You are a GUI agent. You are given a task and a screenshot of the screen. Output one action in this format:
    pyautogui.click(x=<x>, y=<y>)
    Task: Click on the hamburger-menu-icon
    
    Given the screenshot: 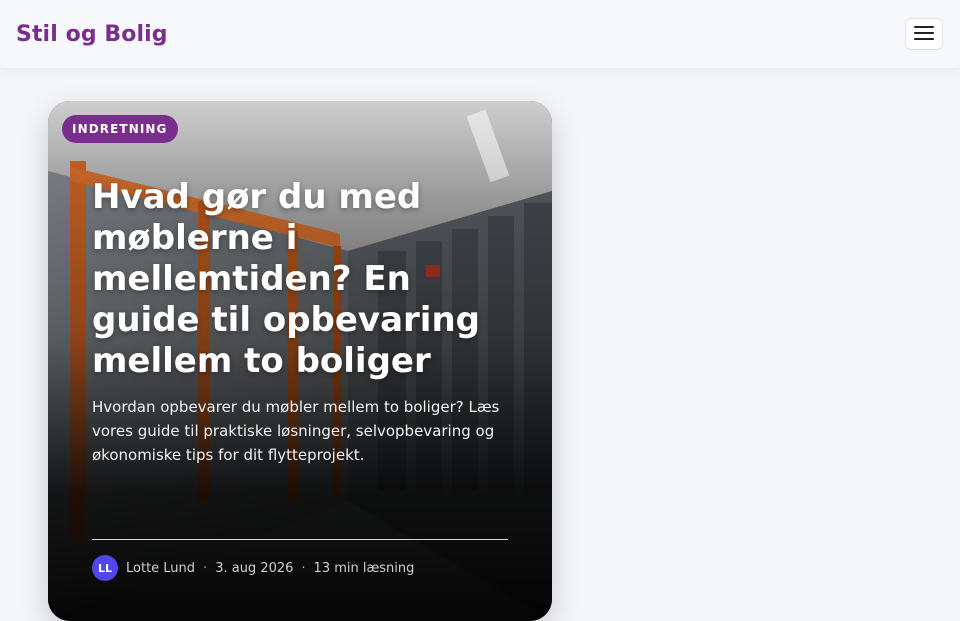 What is the action you would take?
    pyautogui.click(x=924, y=34)
    